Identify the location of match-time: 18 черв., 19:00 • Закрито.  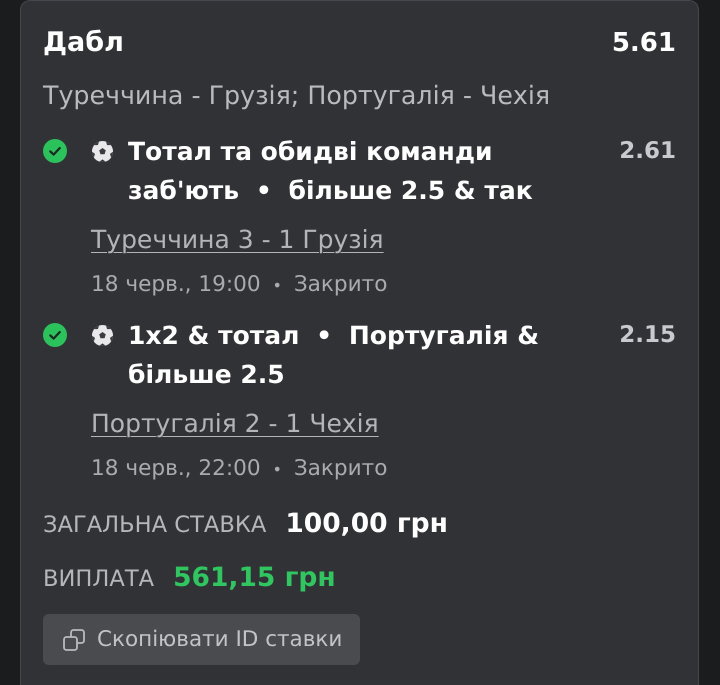
(239, 285).